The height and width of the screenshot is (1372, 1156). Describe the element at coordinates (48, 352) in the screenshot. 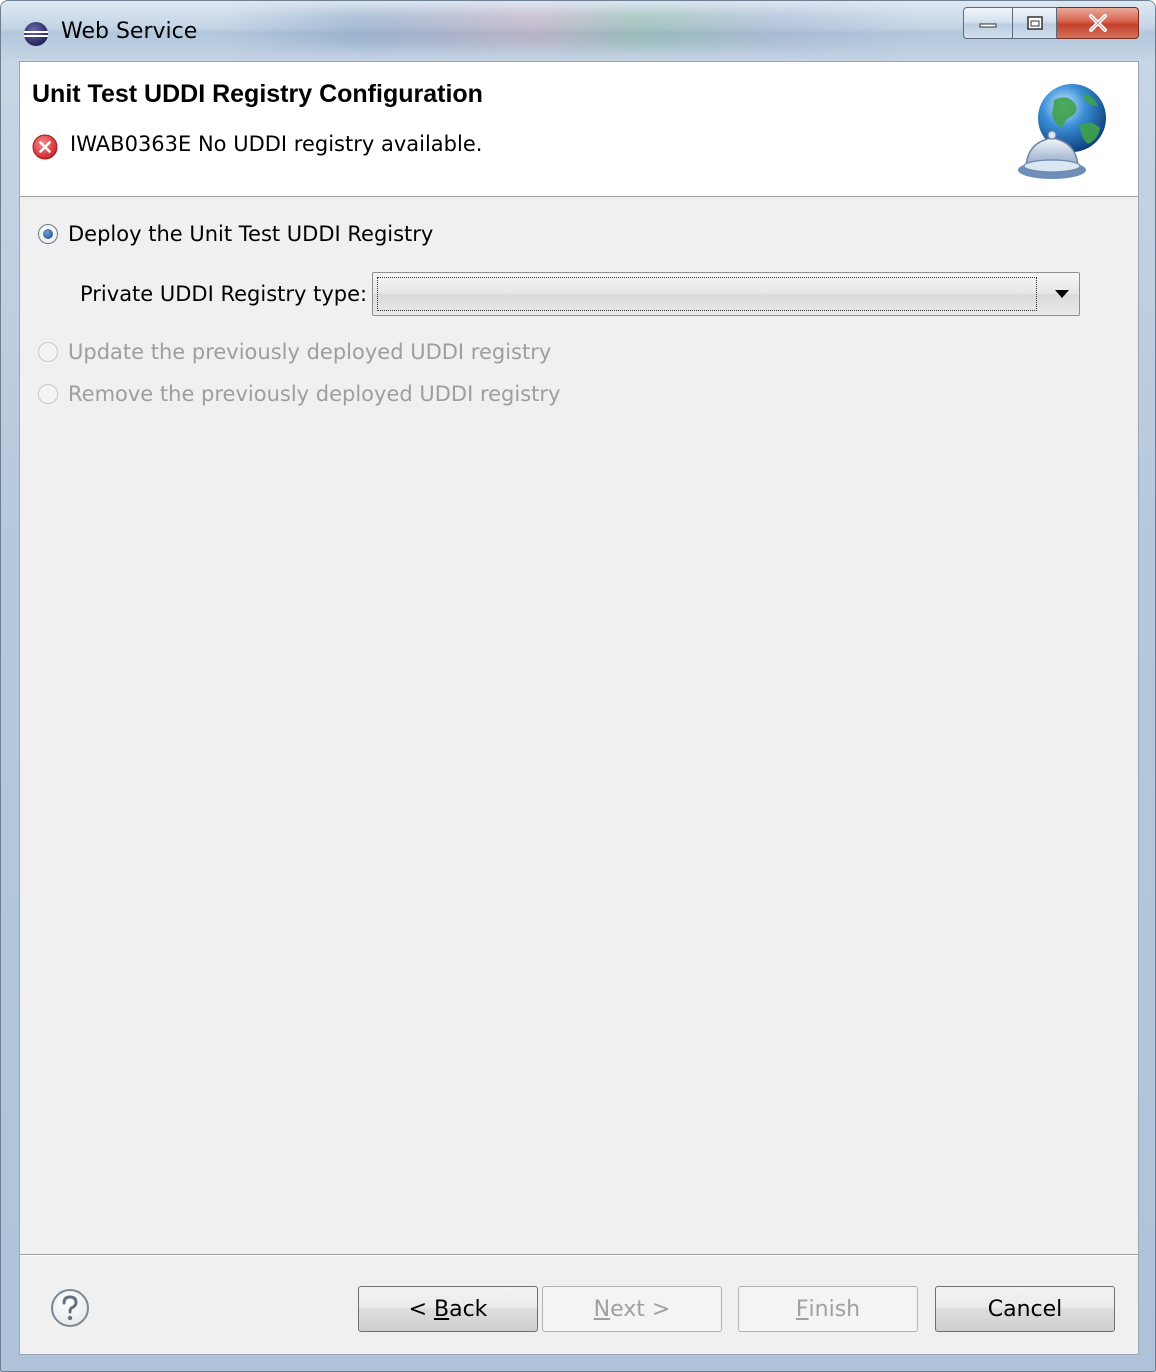

I see `update-registry-radio` at that location.